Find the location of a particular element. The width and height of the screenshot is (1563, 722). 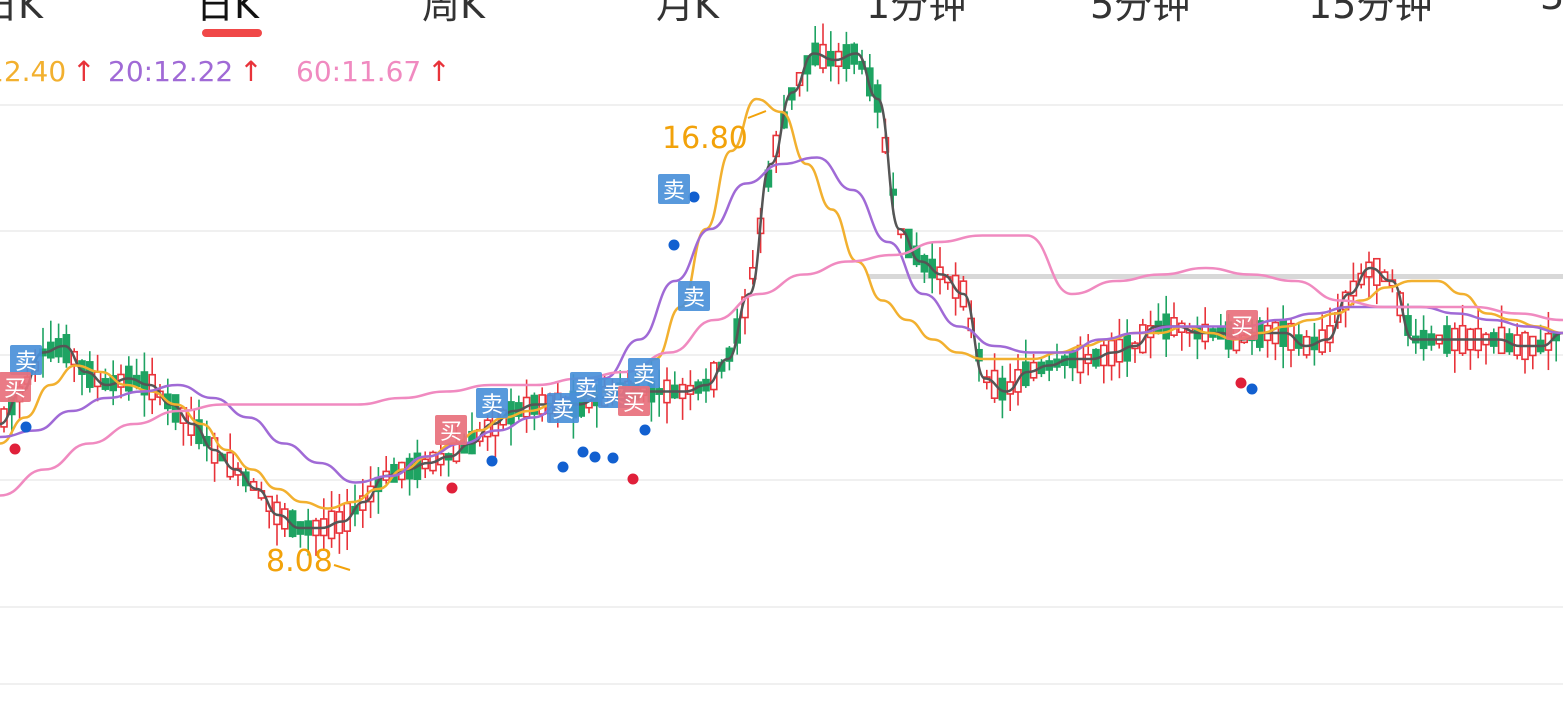

high-price-label: 16.80 is located at coordinates (705, 138).